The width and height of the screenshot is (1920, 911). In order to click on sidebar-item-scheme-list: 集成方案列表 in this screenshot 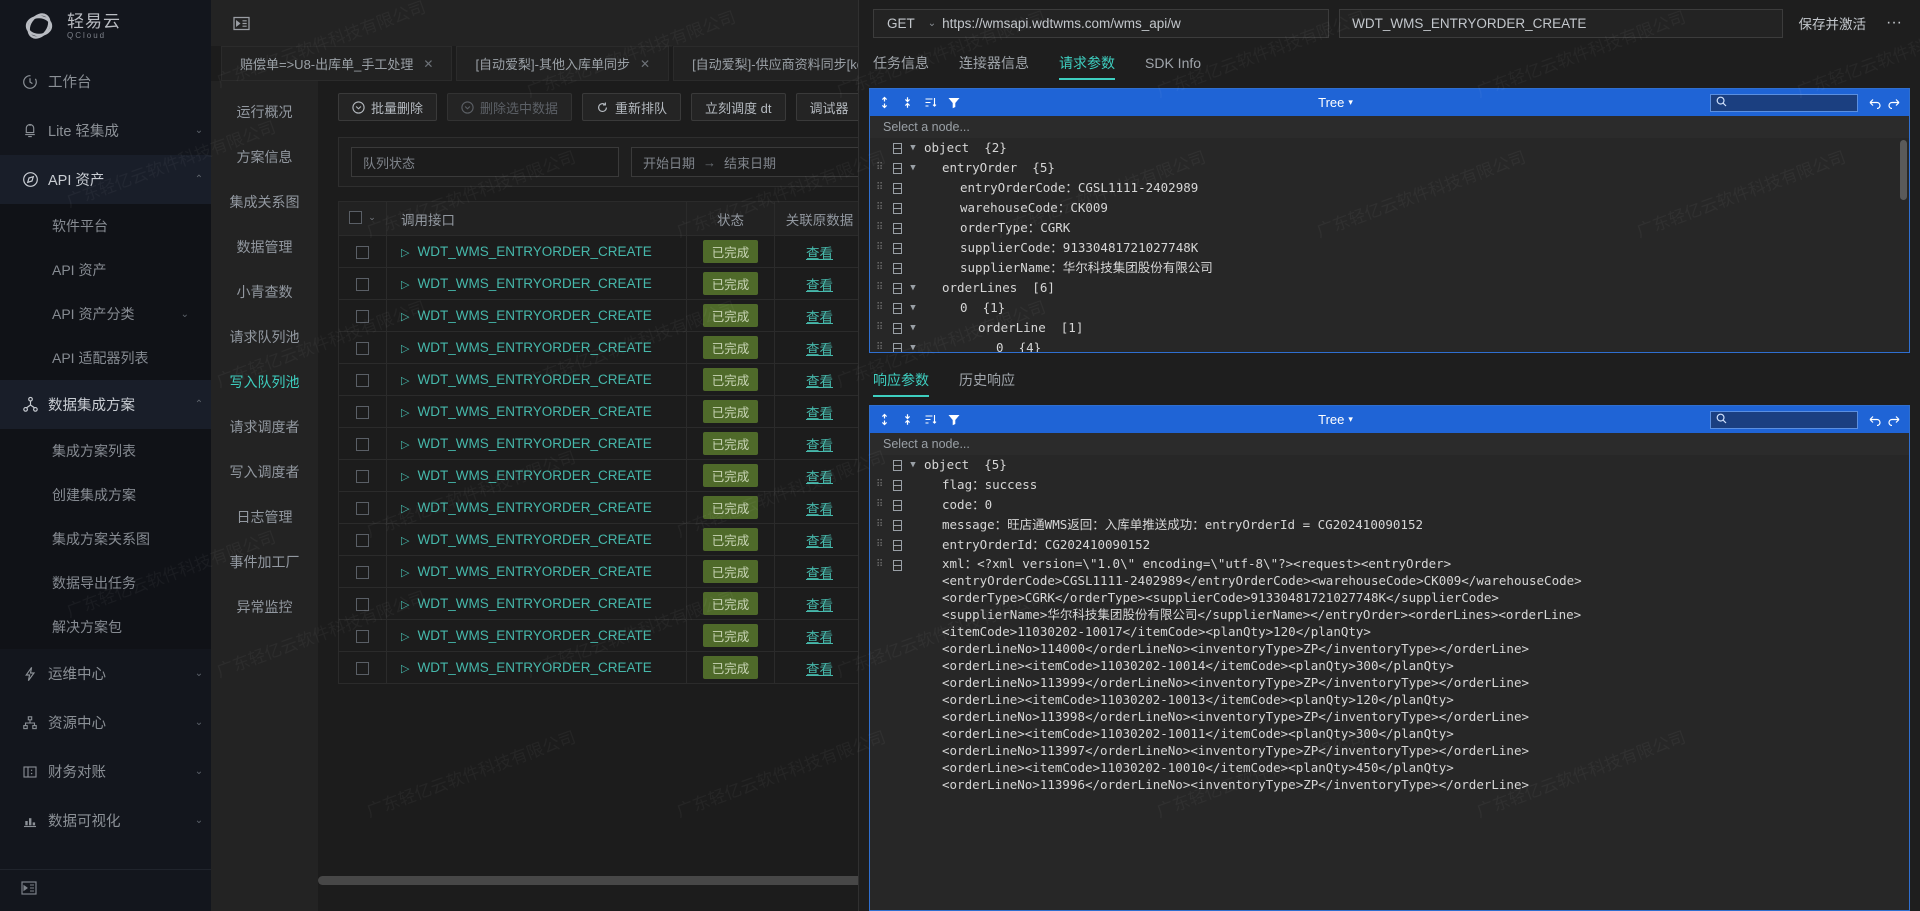, I will do `click(105, 451)`.